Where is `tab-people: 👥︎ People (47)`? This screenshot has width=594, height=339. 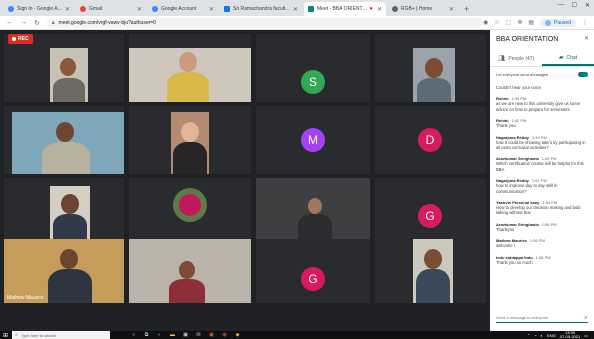
tab-people: 👥︎ People (47) is located at coordinates (516, 58).